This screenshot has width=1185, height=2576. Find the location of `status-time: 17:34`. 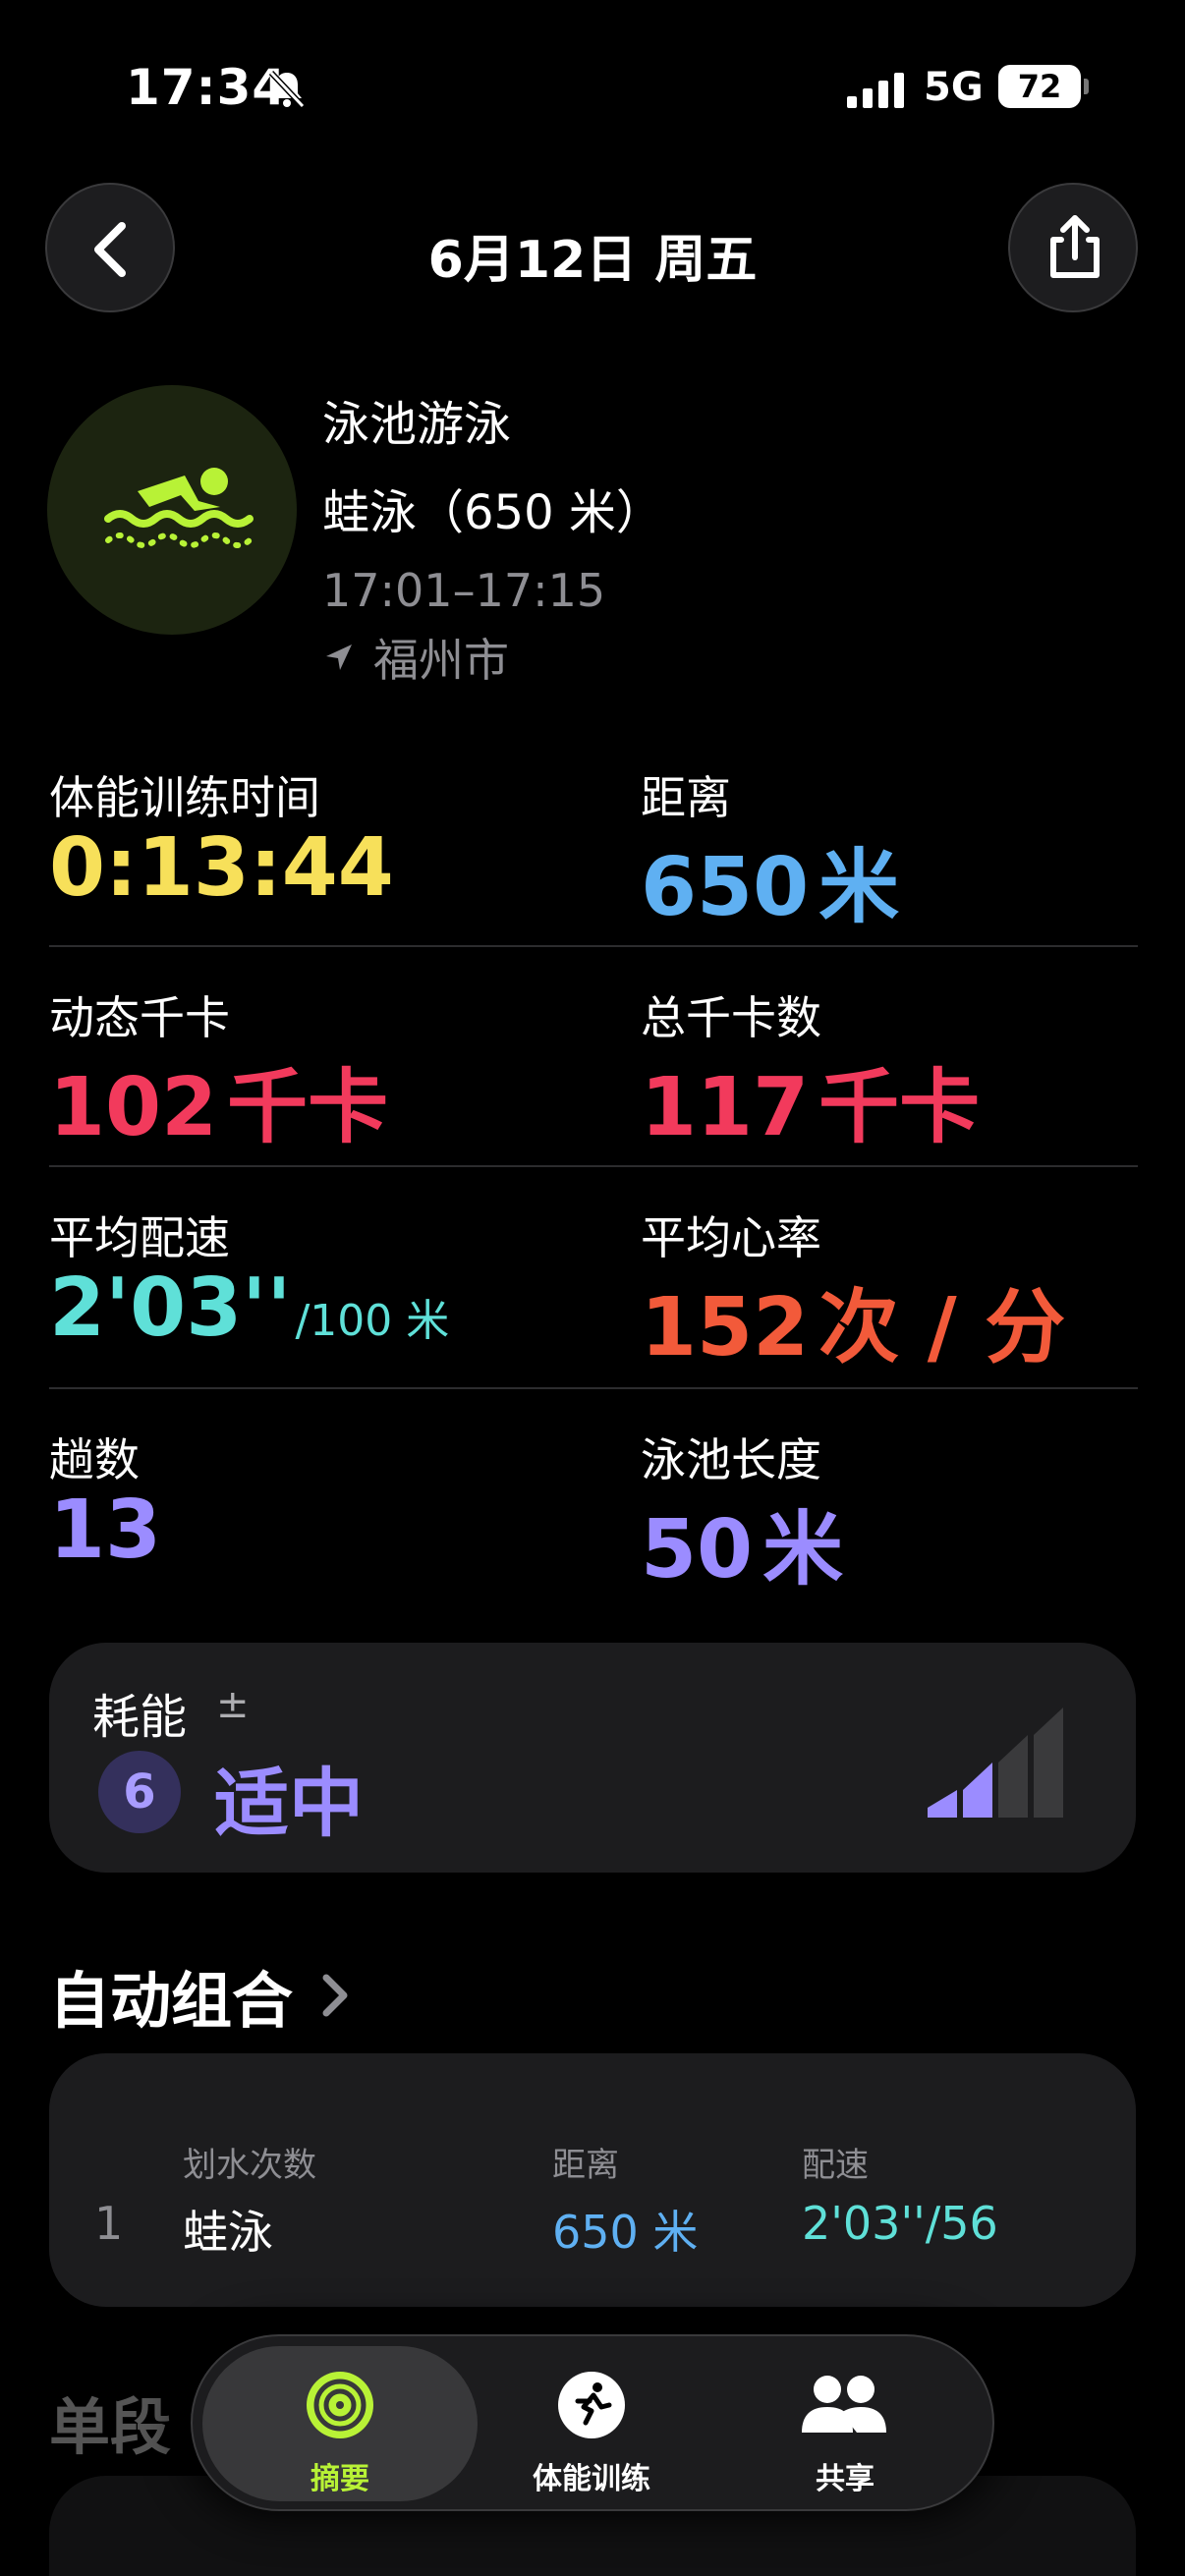

status-time: 17:34 is located at coordinates (207, 87).